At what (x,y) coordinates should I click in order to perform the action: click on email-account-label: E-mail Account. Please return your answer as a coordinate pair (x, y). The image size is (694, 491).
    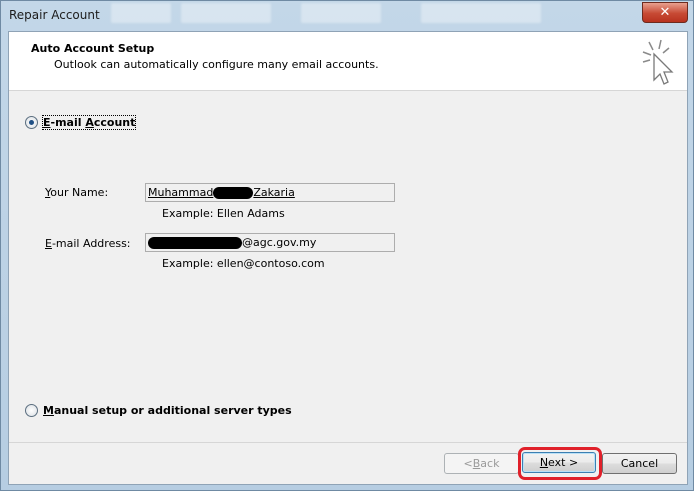
    Looking at the image, I should click on (89, 122).